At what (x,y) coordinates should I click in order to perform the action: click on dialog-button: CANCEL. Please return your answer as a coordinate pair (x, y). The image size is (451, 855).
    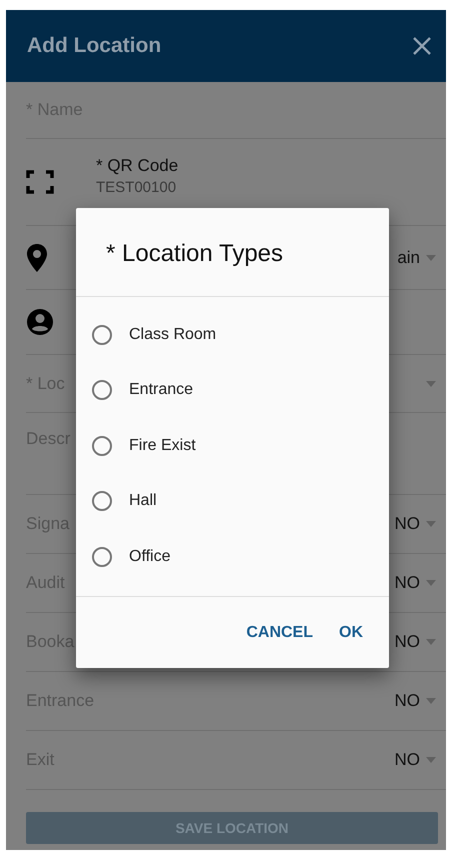
    Looking at the image, I should click on (279, 633).